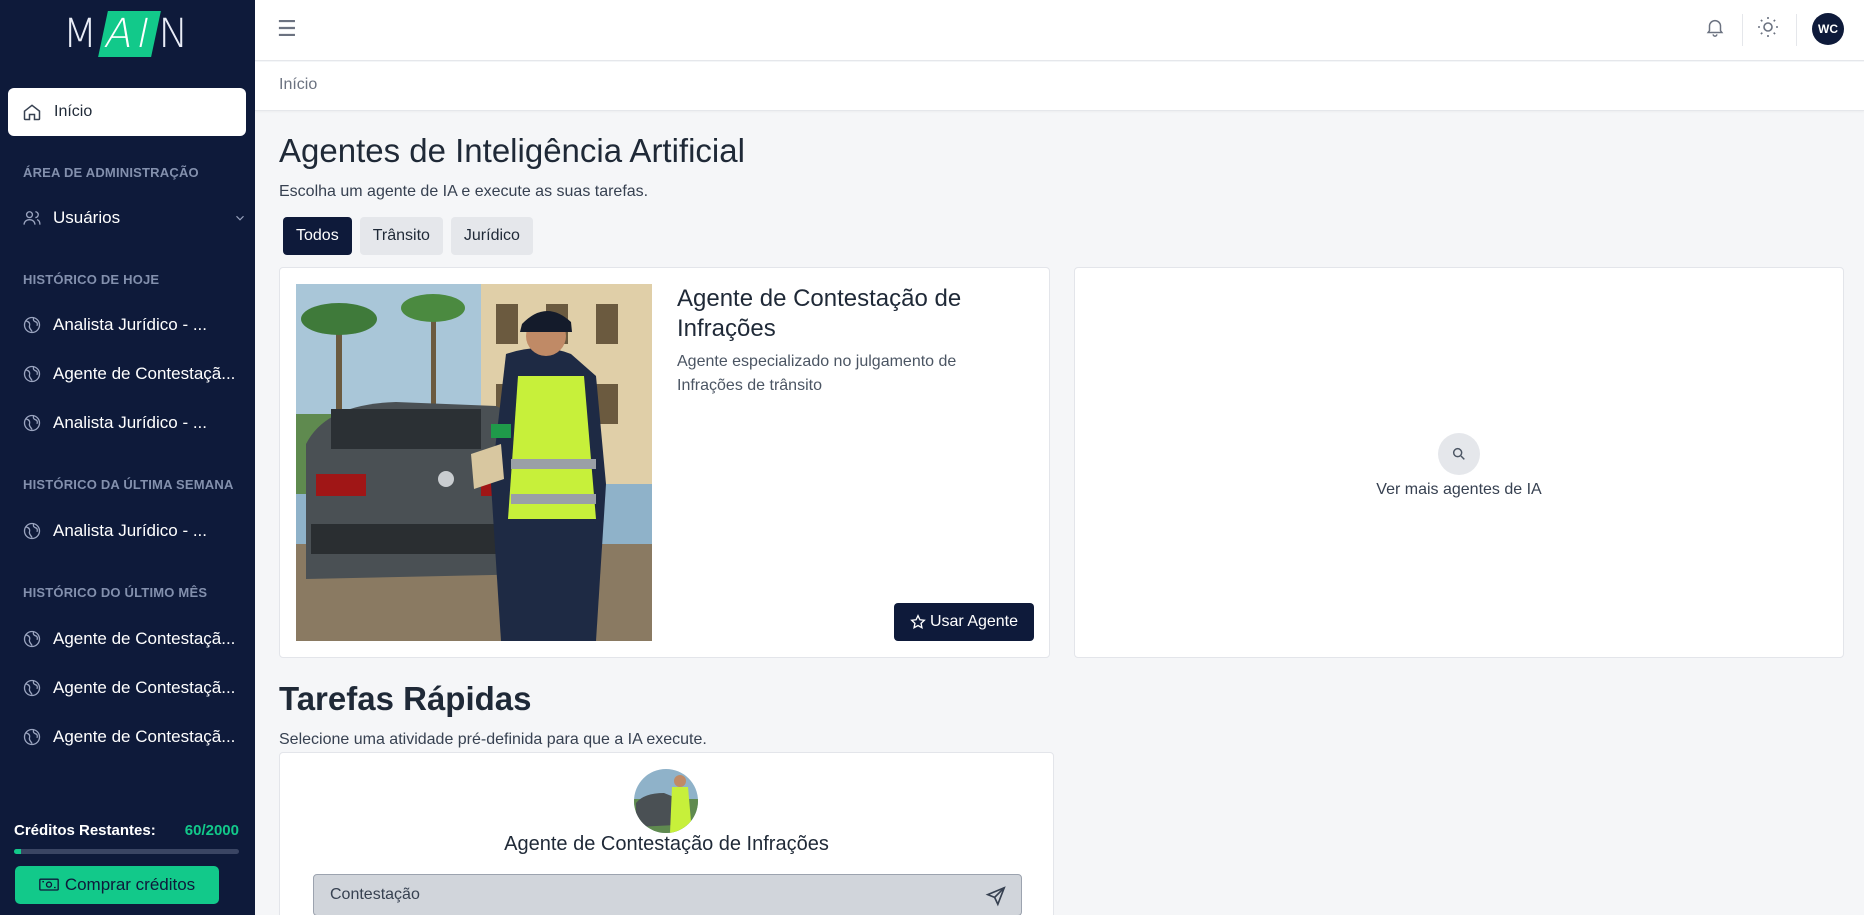 The image size is (1864, 915). I want to click on sidebar-item-home: Início, so click(127, 112).